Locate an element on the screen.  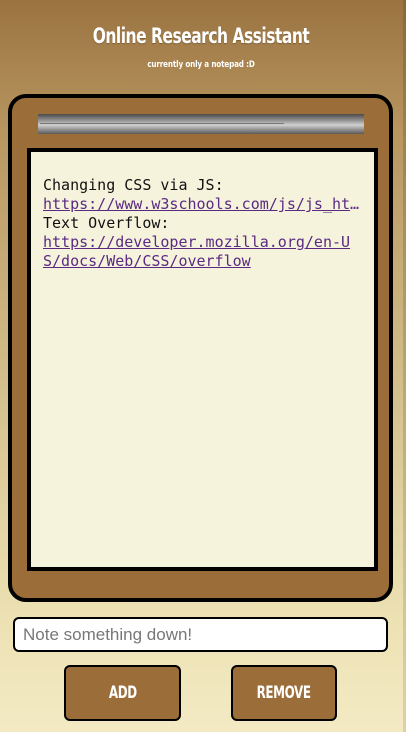
note-text: Text Overflow: is located at coordinates (106, 223).